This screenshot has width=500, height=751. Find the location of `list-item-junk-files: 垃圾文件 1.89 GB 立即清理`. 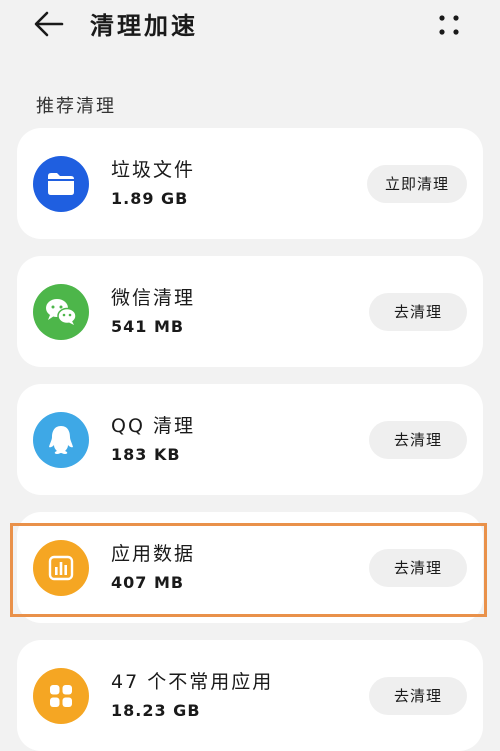

list-item-junk-files: 垃圾文件 1.89 GB 立即清理 is located at coordinates (250, 183).